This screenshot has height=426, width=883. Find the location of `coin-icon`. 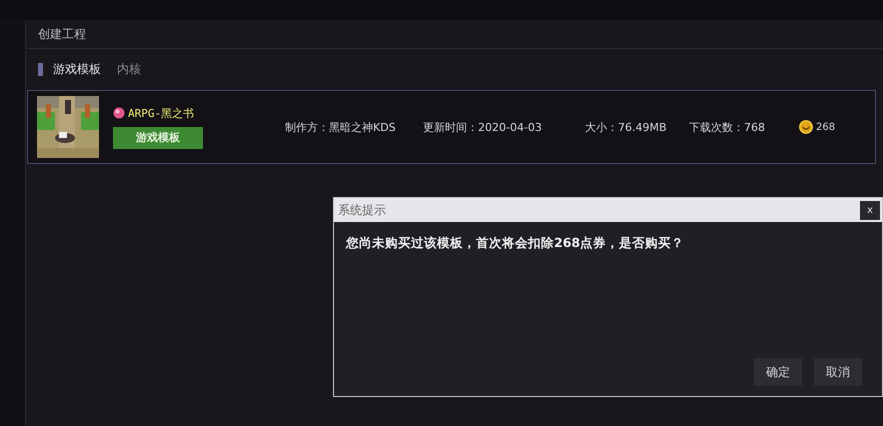

coin-icon is located at coordinates (806, 127).